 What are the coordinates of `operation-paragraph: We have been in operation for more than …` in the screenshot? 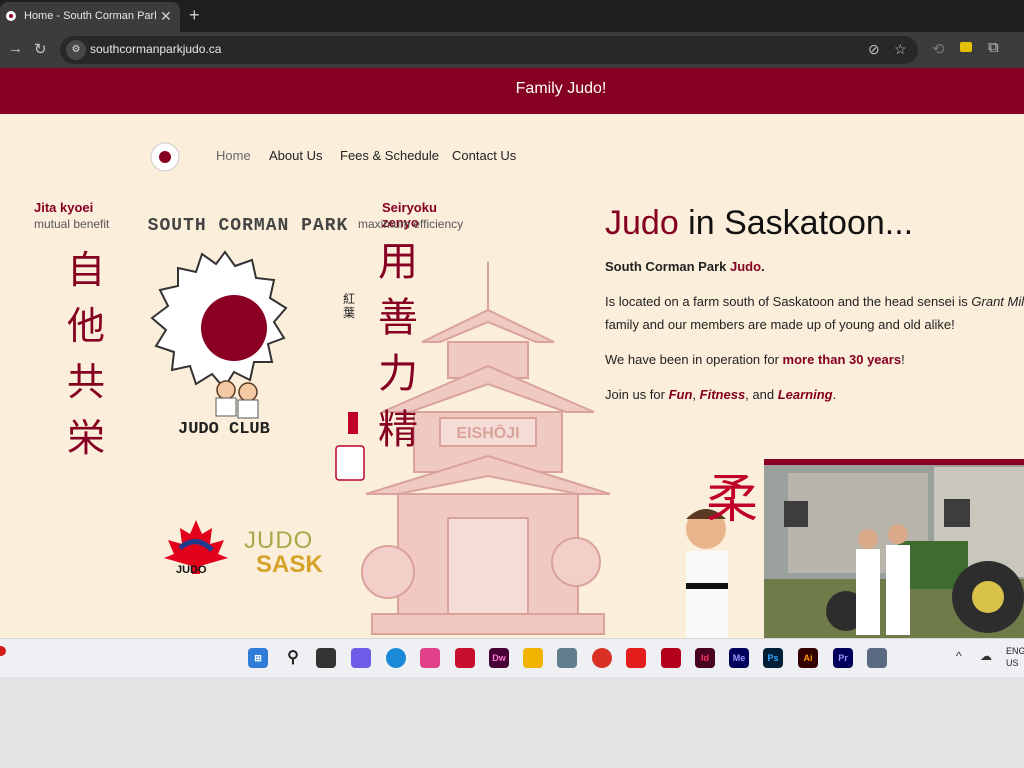 It's located at (755, 359).